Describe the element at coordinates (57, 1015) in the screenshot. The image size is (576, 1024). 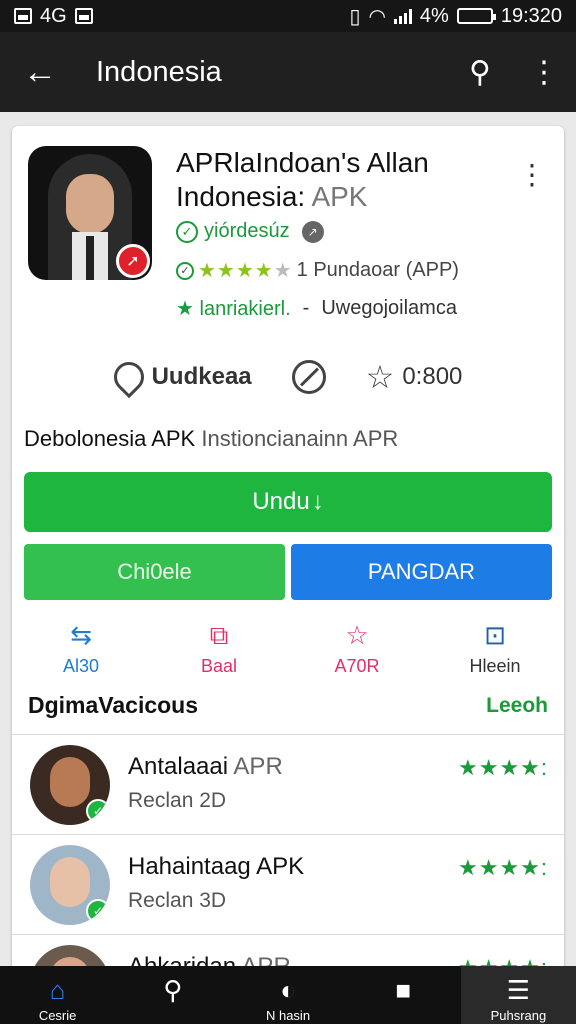
I see `nav-label: Cesrie` at that location.